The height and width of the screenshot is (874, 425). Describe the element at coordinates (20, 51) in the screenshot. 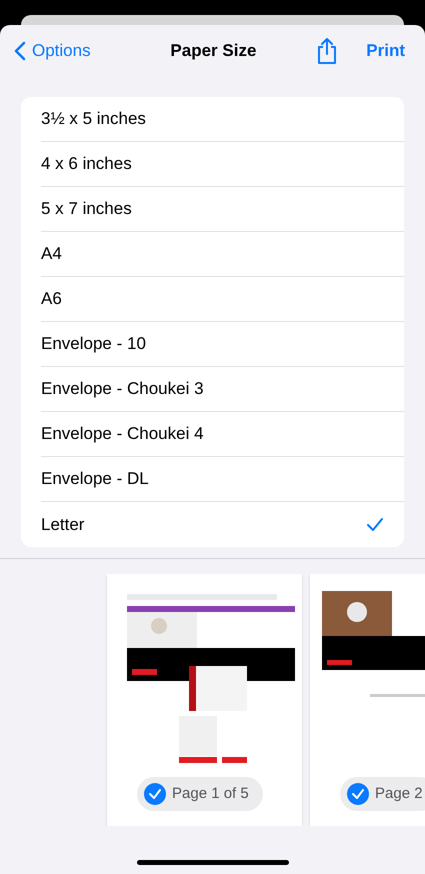

I see `back-chevron-icon` at that location.